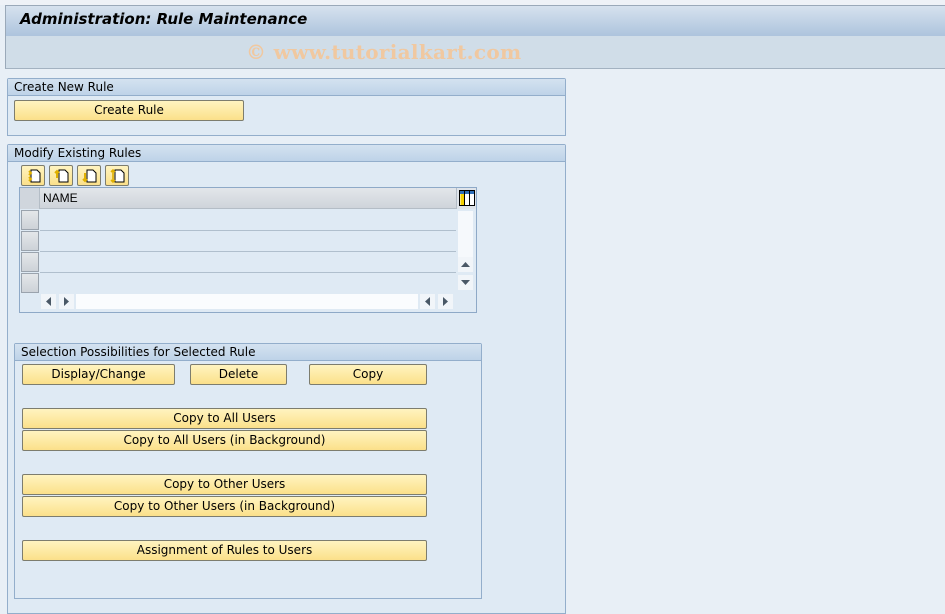  I want to click on insert-row-icon, so click(34, 176).